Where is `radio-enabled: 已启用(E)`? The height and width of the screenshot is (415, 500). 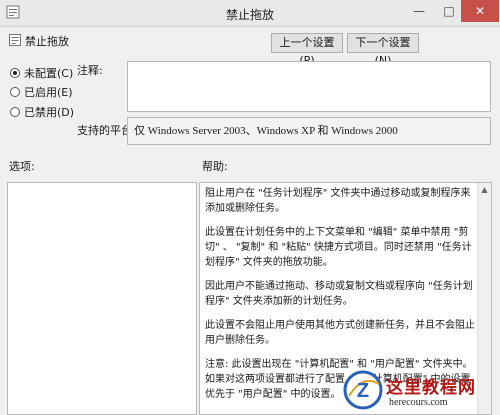 radio-enabled: 已启用(E) is located at coordinates (41, 92).